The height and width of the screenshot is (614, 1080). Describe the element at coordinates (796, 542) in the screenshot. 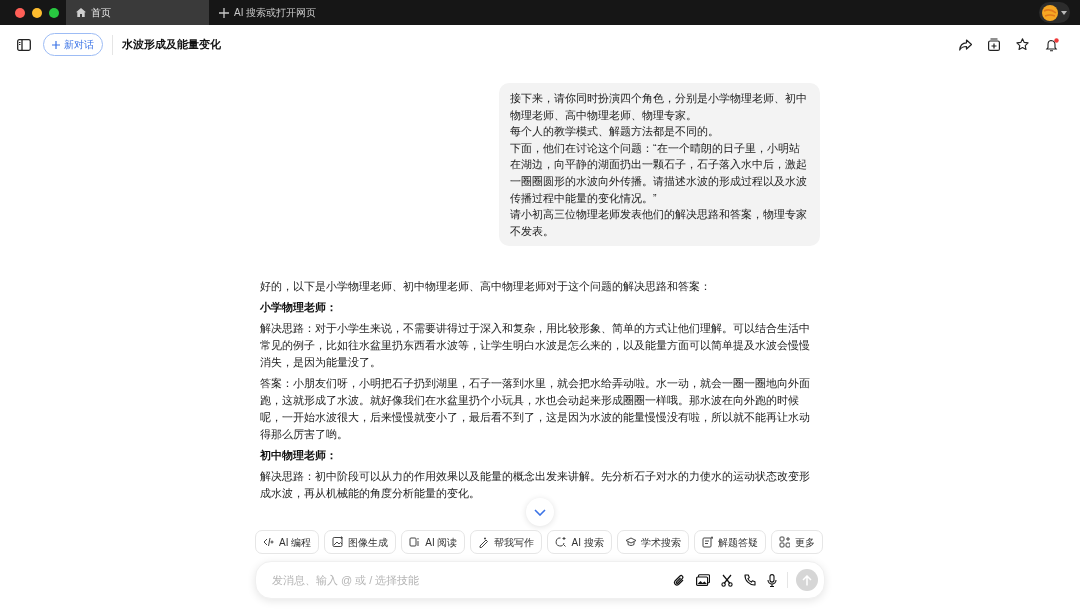

I see `skill-chip: 更多` at that location.